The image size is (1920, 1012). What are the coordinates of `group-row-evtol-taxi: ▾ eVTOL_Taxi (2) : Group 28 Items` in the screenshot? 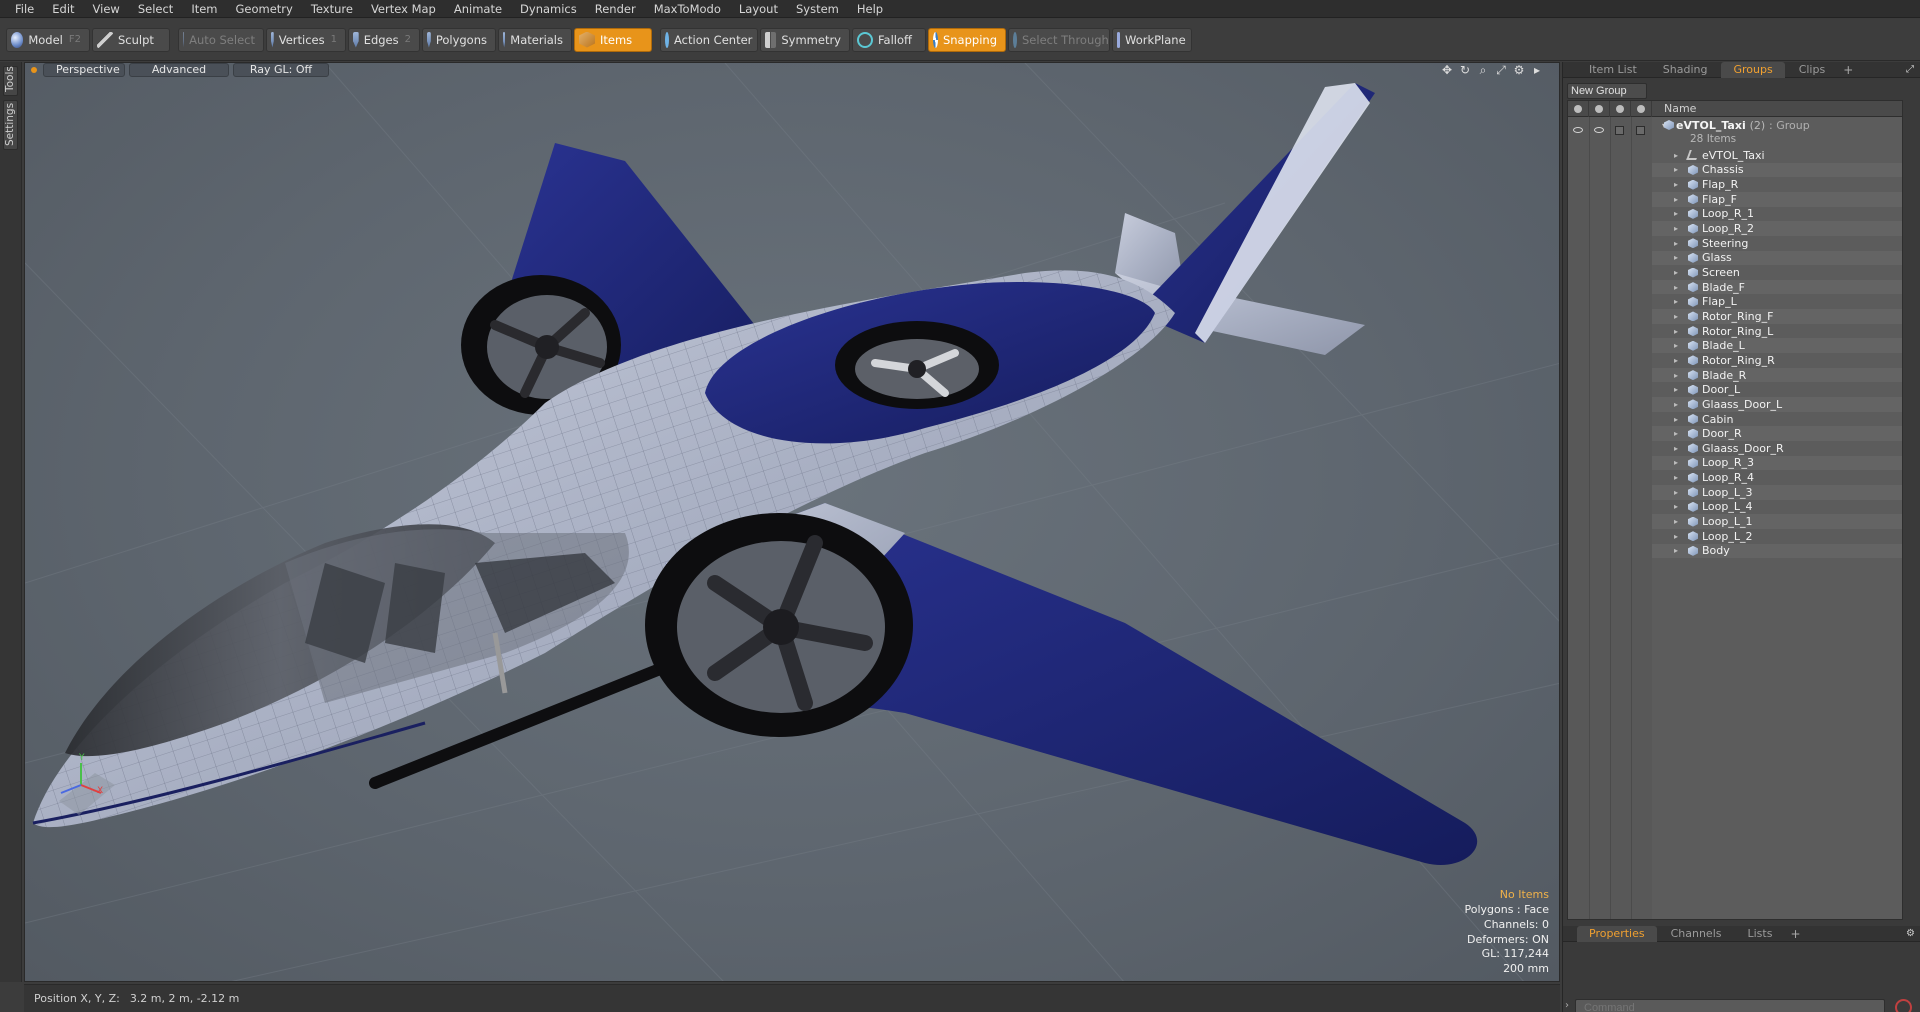 It's located at (1777, 132).